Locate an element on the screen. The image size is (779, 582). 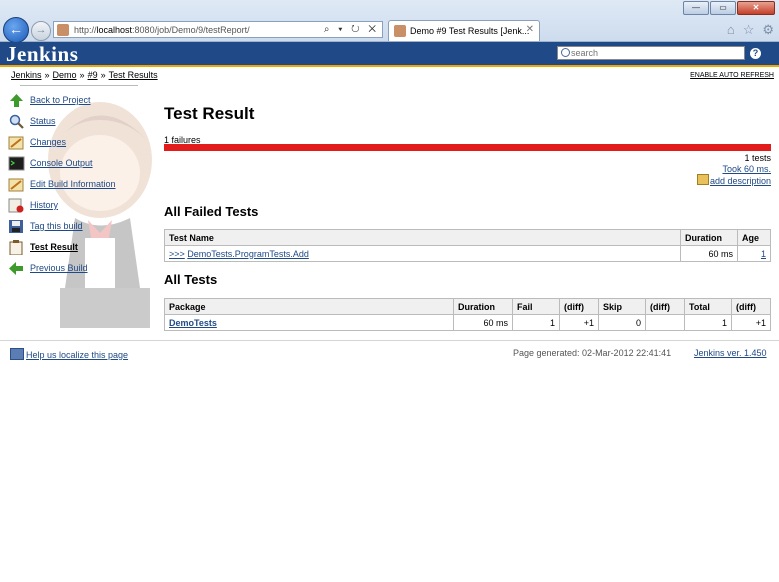
globe-icon is located at coordinates (17, 354).